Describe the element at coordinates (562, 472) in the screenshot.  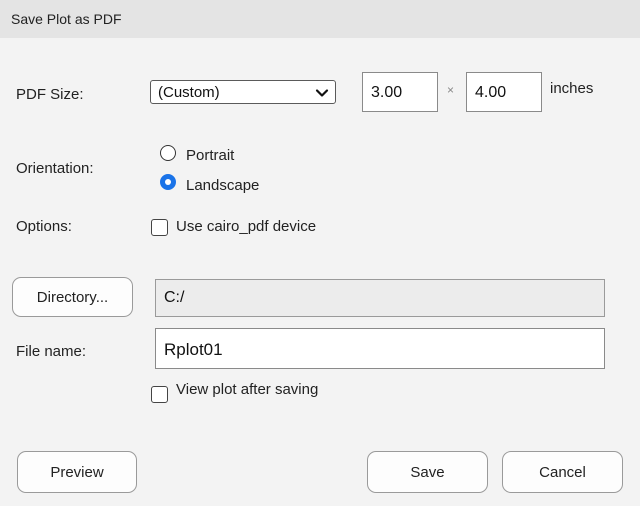
I see `cancel-button: Cancel` at that location.